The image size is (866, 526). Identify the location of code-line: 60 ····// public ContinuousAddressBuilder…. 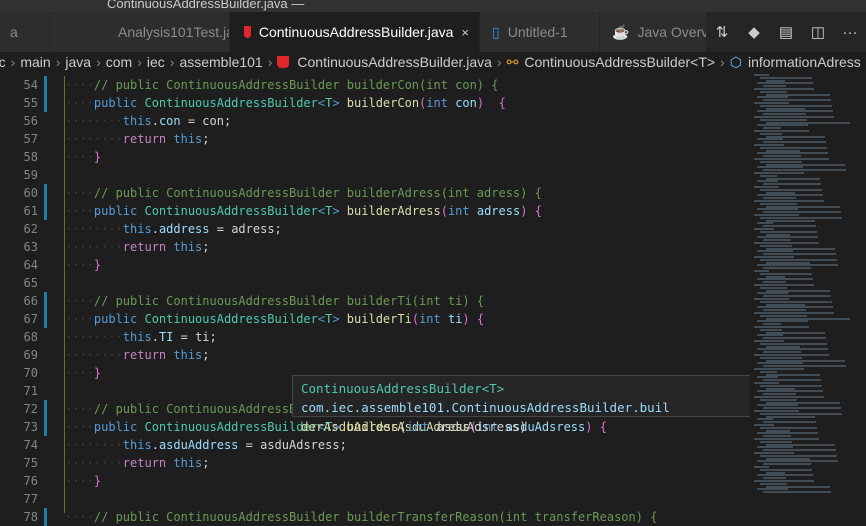
(375, 193).